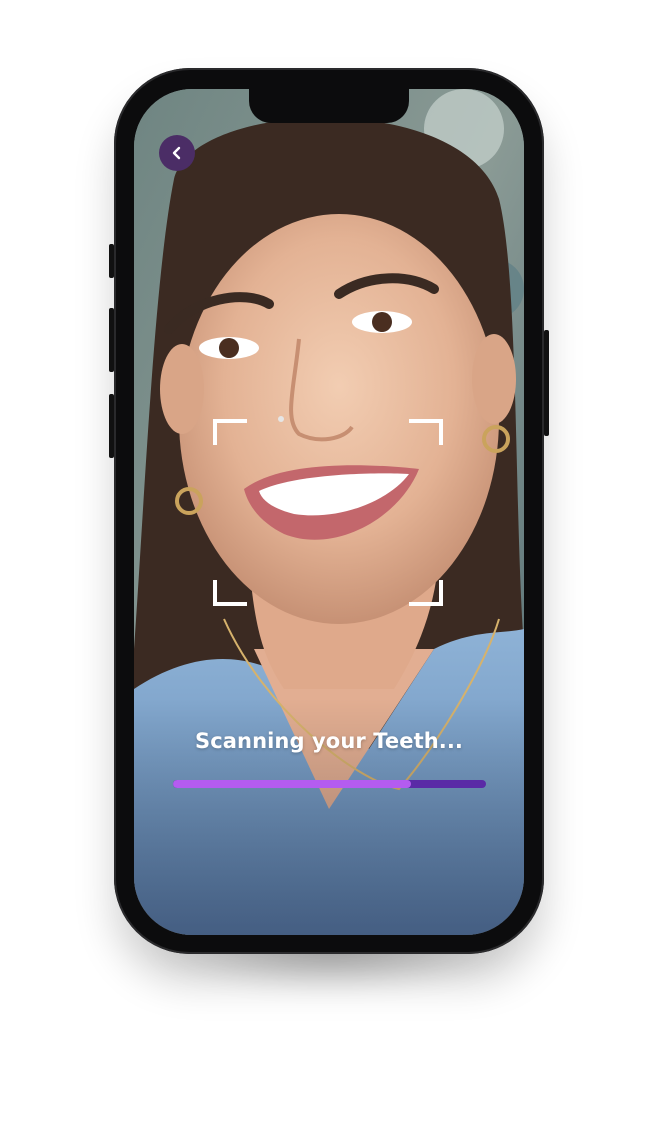 This screenshot has height=1137, width=657. I want to click on volume-up-button, so click(111, 340).